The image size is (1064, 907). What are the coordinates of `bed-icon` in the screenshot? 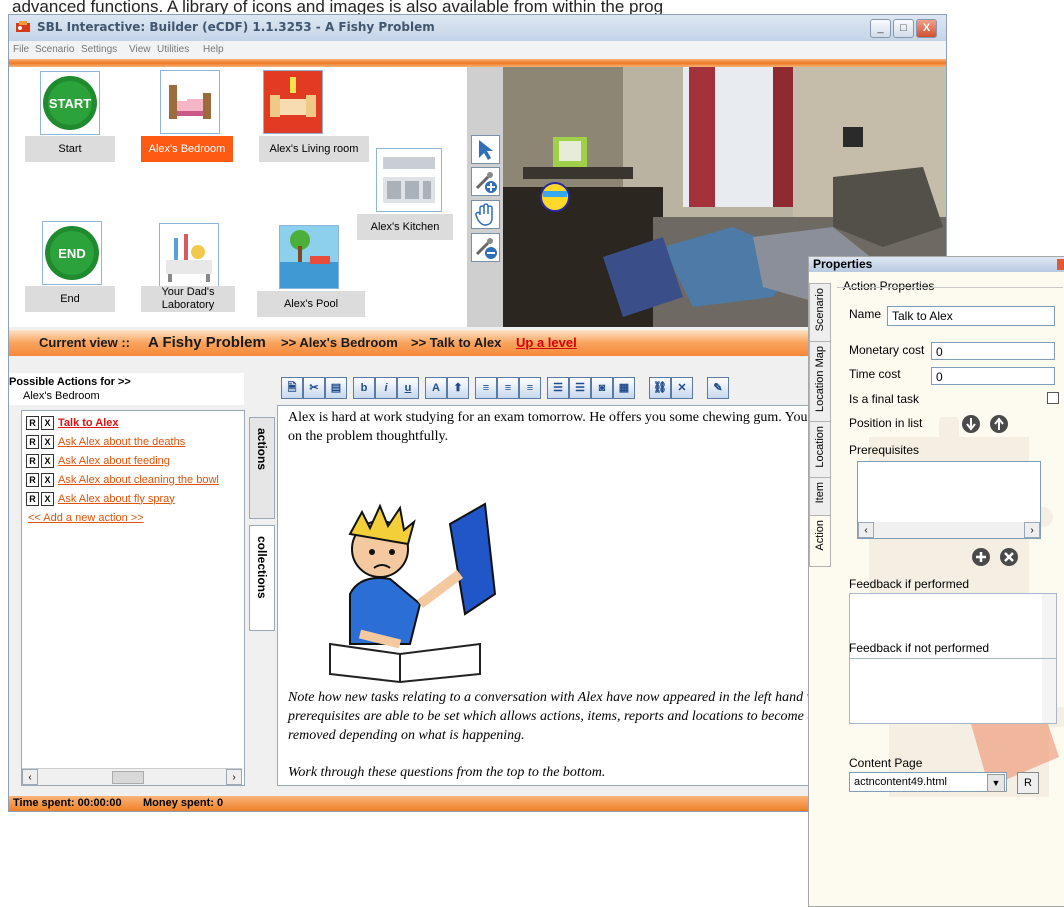 It's located at (190, 102).